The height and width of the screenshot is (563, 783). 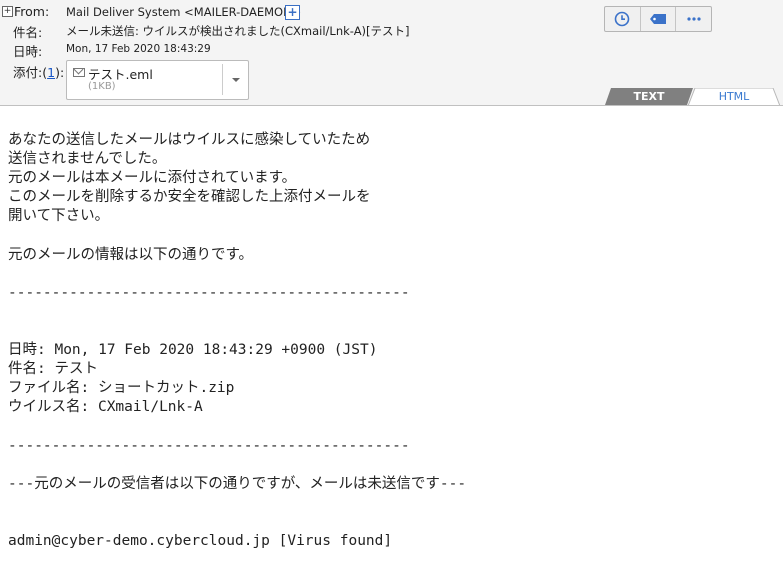 I want to click on add-contact-icon: +, so click(x=292, y=12).